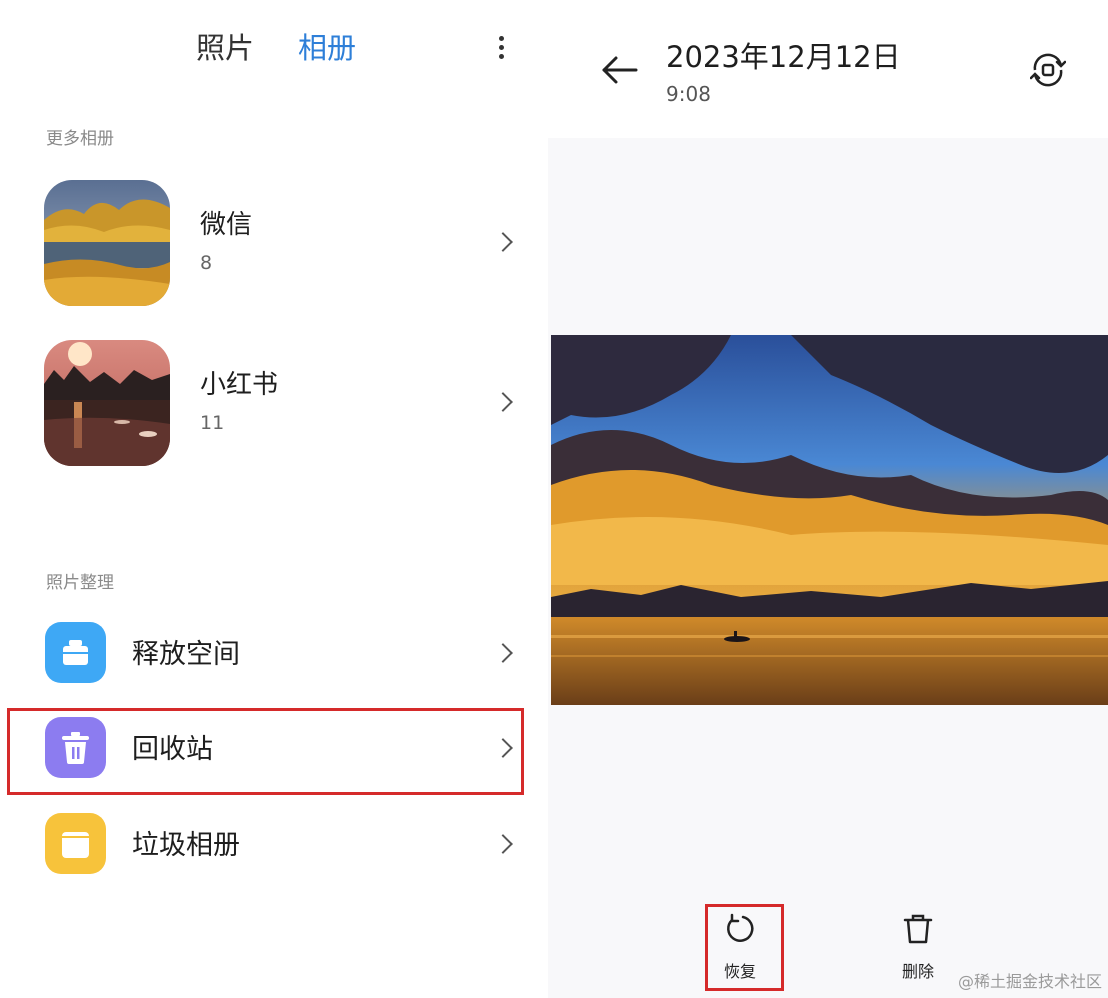  I want to click on tab-albums: 相册, so click(327, 48).